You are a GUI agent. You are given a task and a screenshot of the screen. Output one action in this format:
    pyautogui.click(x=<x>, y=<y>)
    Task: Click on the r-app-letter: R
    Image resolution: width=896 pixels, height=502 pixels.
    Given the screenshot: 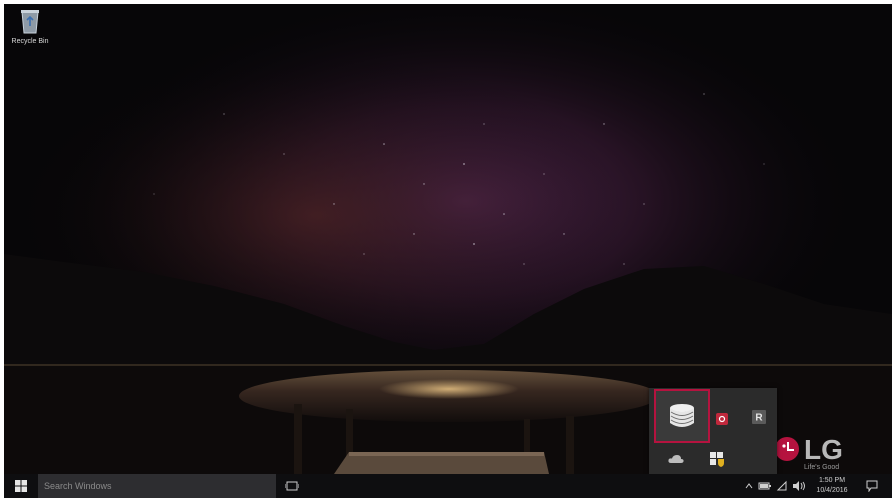 What is the action you would take?
    pyautogui.click(x=759, y=418)
    